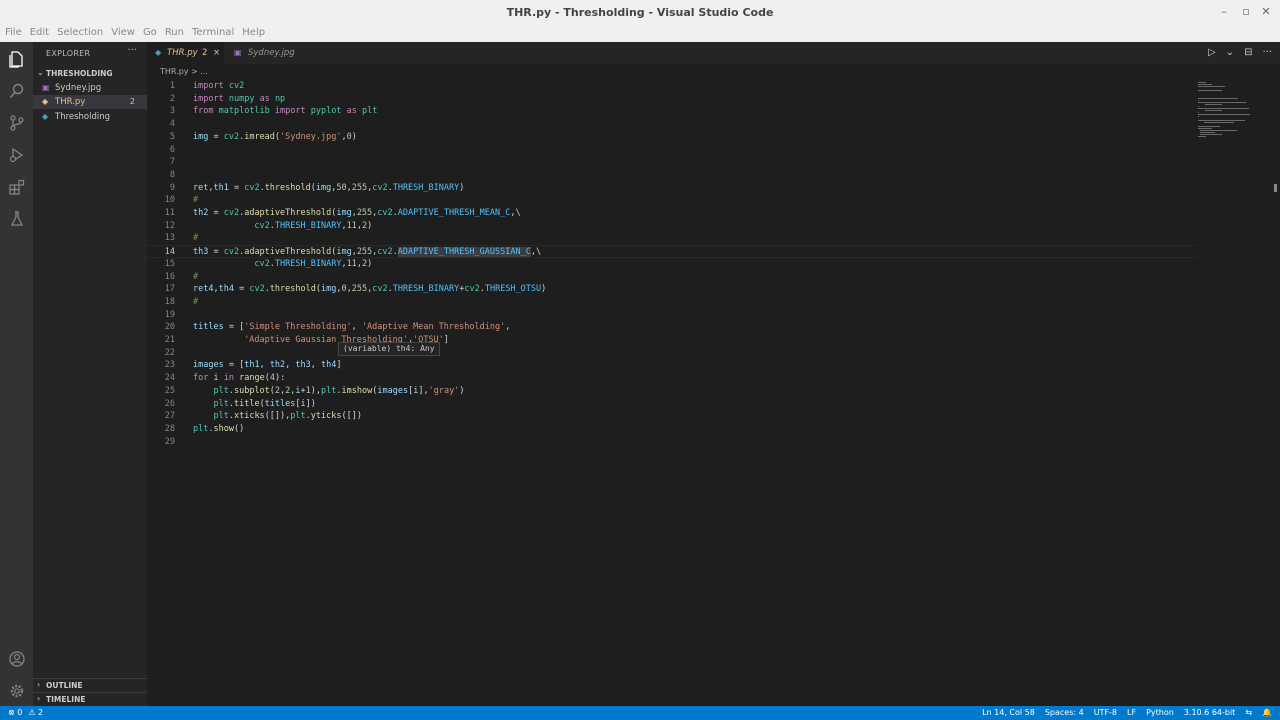 This screenshot has height=720, width=1280. What do you see at coordinates (1064, 712) in the screenshot?
I see `indentation: Spaces: 4` at bounding box center [1064, 712].